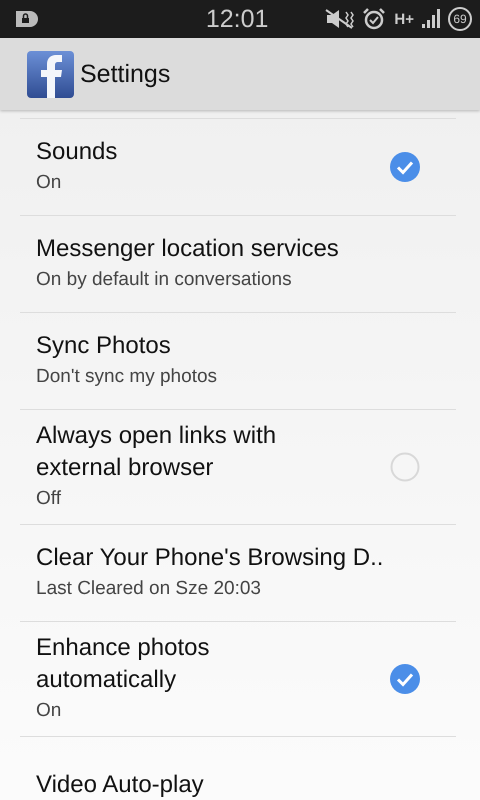 The width and height of the screenshot is (480, 800). What do you see at coordinates (238, 768) in the screenshot?
I see `settings-item: Video Auto-play` at bounding box center [238, 768].